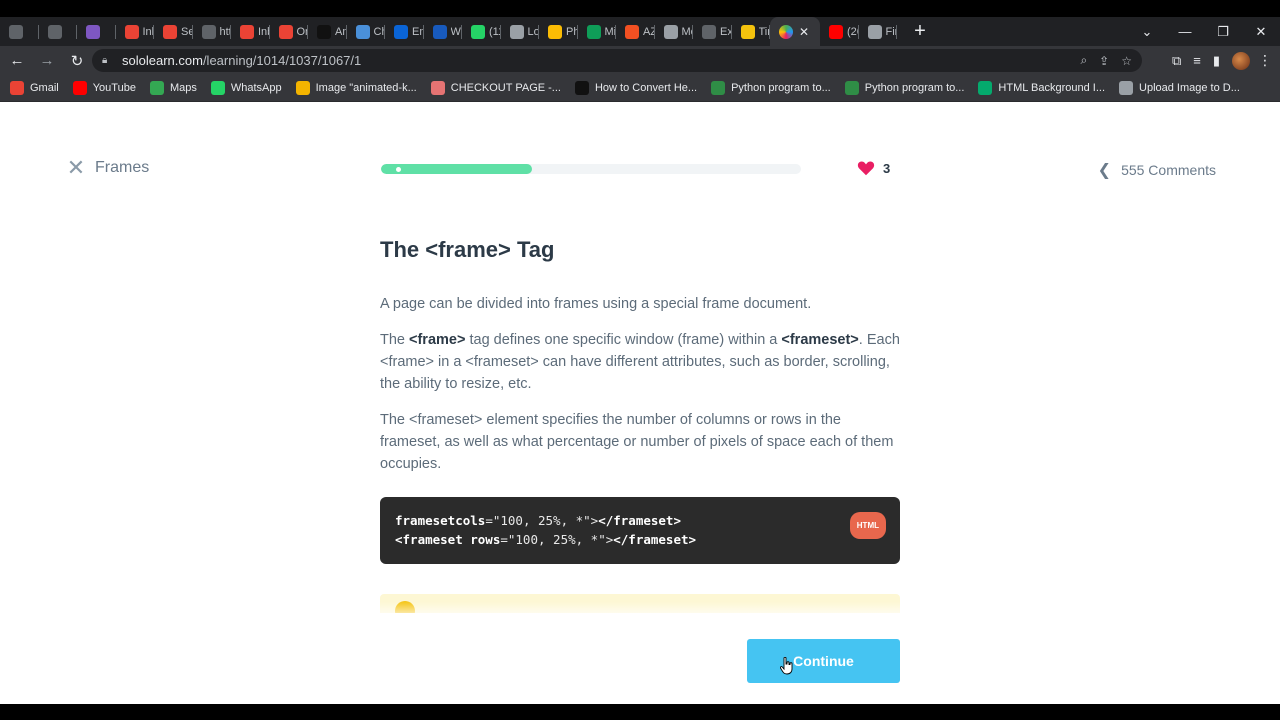 The width and height of the screenshot is (1280, 720). What do you see at coordinates (440, 520) in the screenshot?
I see `code-token: framesetcols` at bounding box center [440, 520].